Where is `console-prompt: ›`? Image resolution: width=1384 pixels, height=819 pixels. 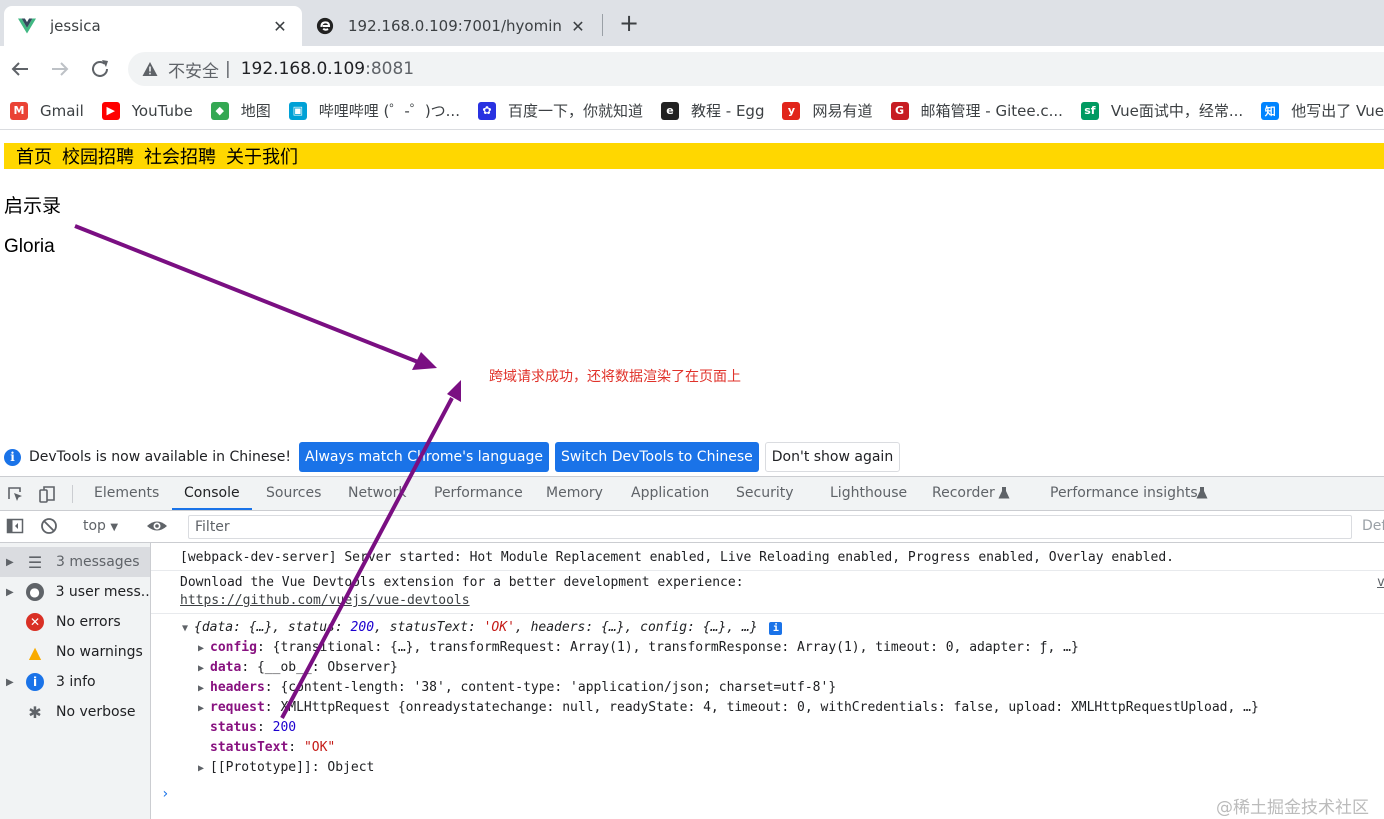 console-prompt: › is located at coordinates (165, 794).